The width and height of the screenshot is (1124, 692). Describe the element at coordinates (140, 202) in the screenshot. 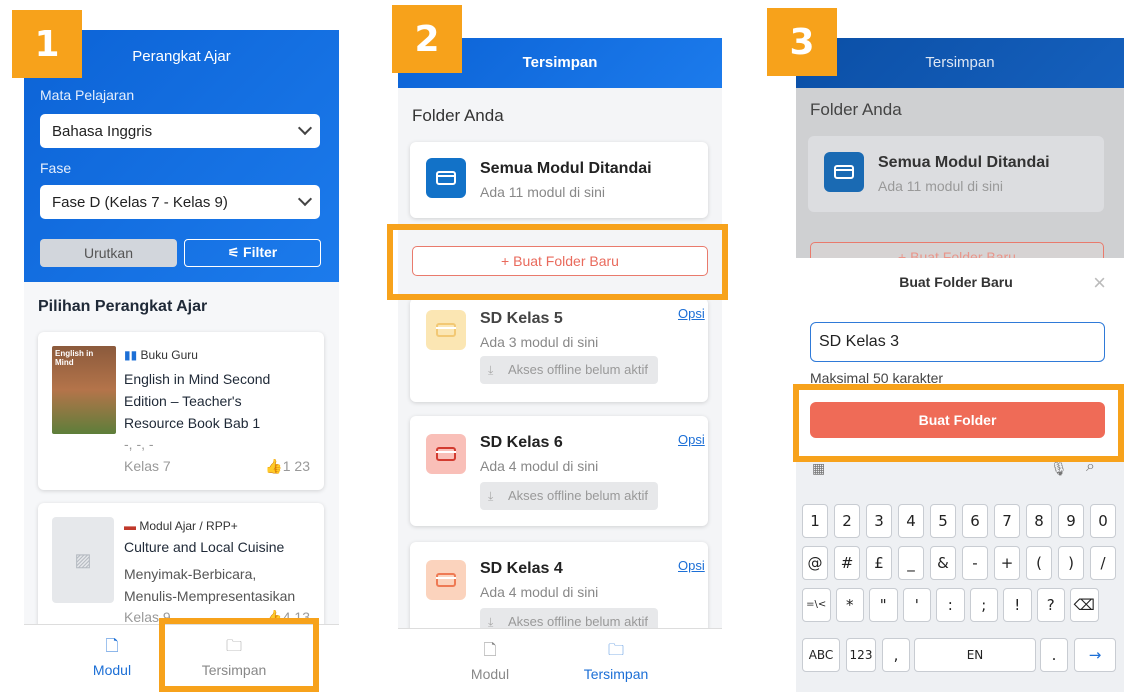

I see `phase-value: Fase D (Kelas 7 - Kelas 9)` at that location.